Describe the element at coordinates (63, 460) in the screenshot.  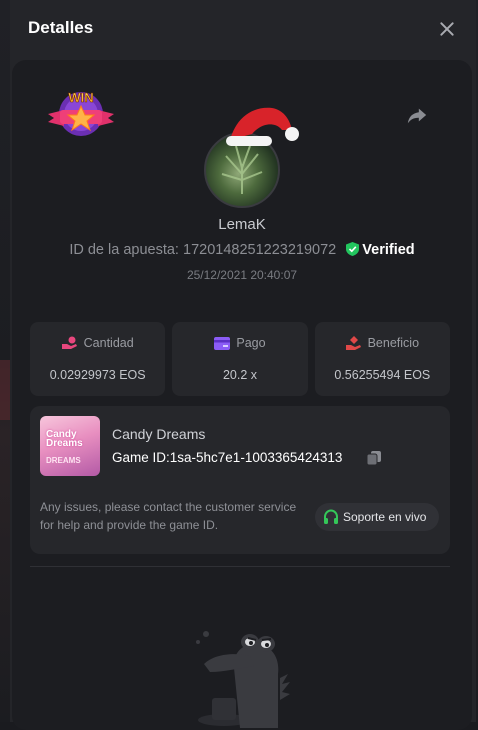
I see `game-thumbnail-subtitle: DREAMS` at that location.